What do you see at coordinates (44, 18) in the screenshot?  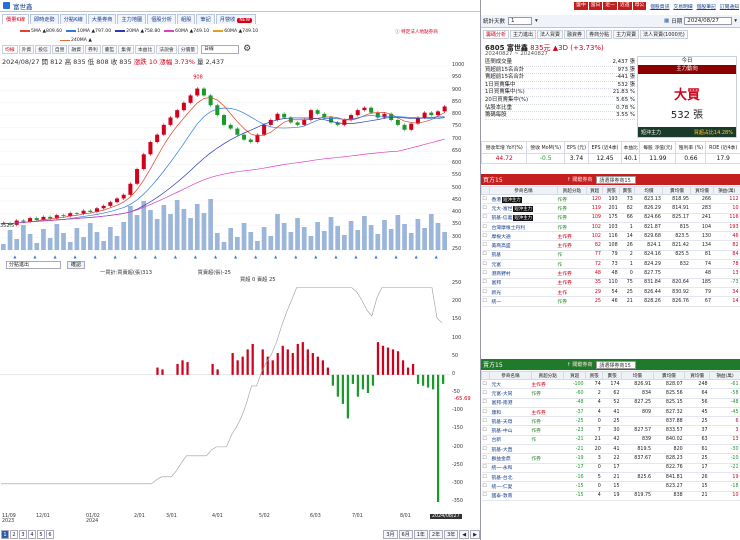 I see `top-tab: 即時走勢` at bounding box center [44, 18].